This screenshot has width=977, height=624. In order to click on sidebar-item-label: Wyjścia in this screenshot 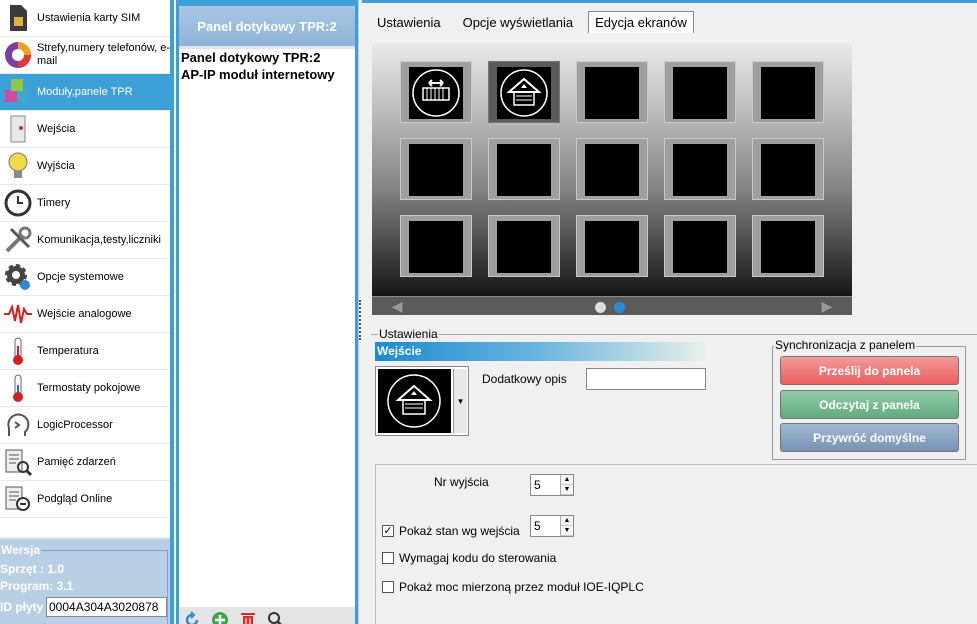, I will do `click(56, 165)`.